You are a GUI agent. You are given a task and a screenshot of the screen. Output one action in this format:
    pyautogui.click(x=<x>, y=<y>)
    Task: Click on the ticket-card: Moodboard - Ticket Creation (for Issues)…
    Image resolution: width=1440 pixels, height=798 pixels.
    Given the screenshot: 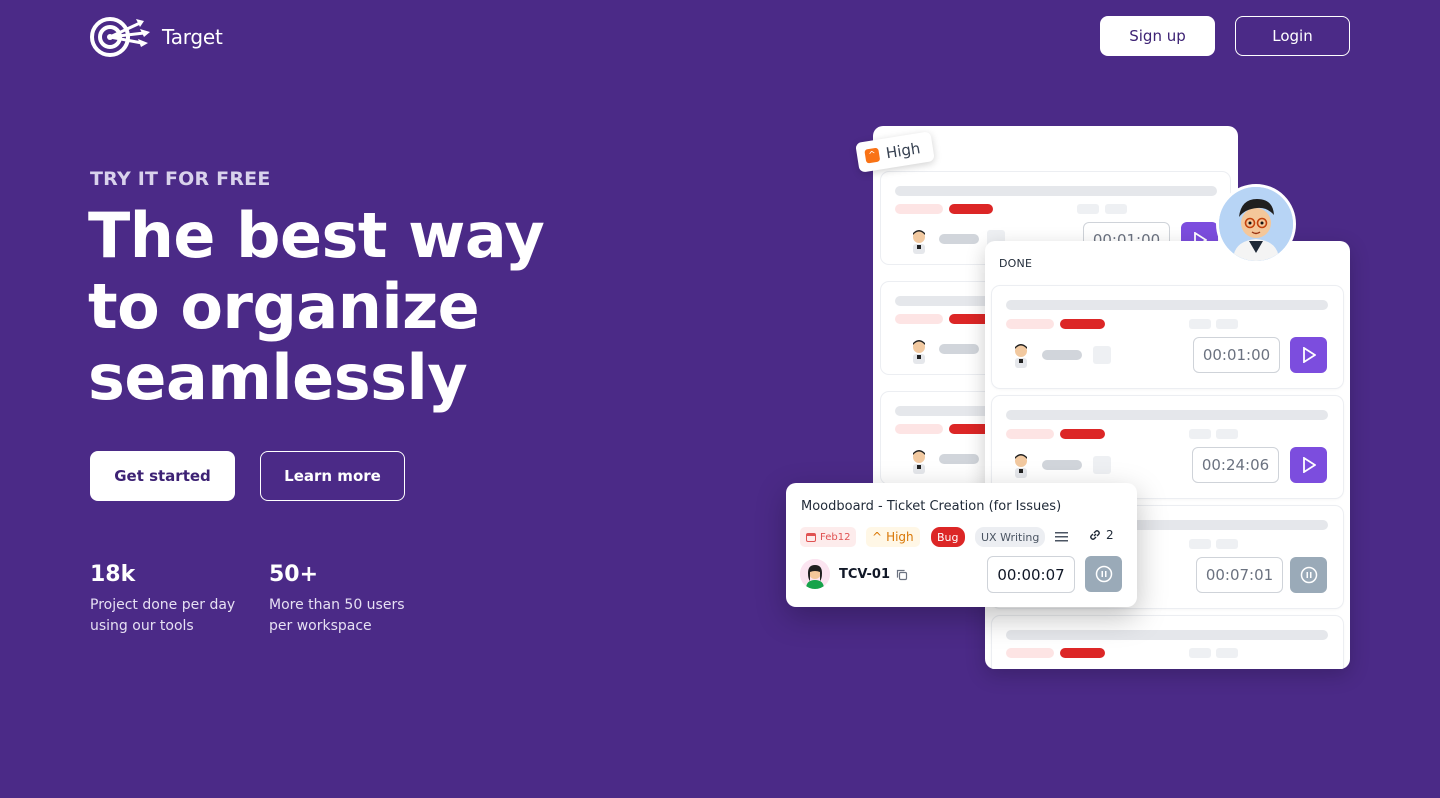 What is the action you would take?
    pyautogui.click(x=961, y=545)
    